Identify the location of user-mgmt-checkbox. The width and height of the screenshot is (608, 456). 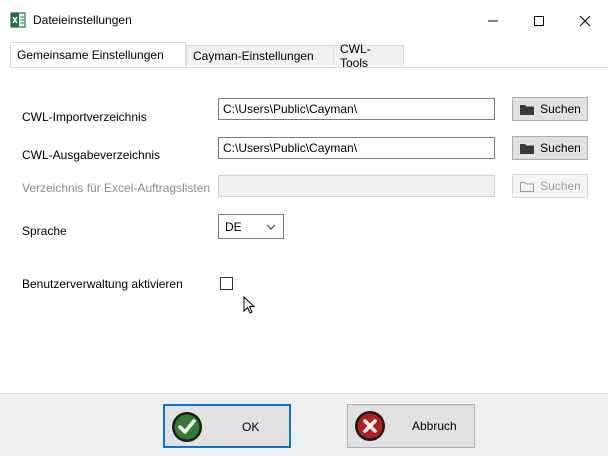
(226, 283).